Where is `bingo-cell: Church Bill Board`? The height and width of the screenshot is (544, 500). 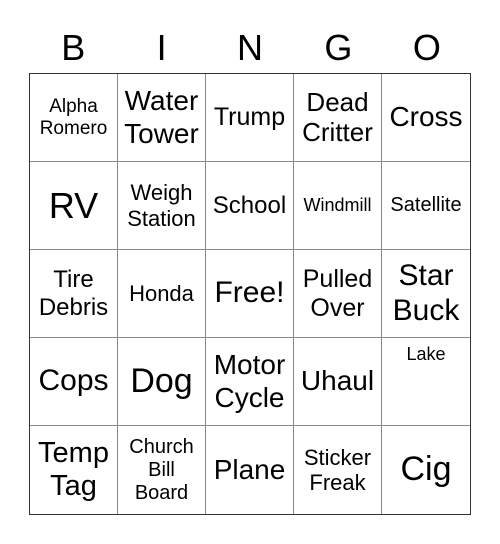 bingo-cell: Church Bill Board is located at coordinates (162, 470).